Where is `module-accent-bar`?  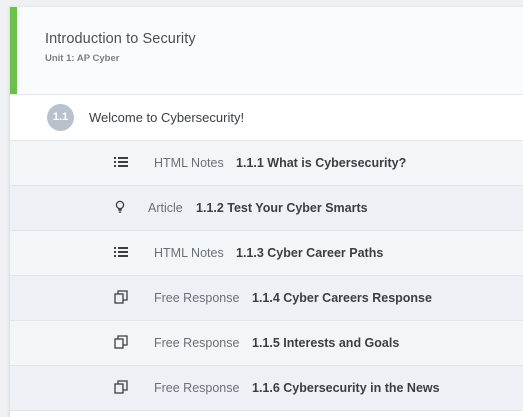
module-accent-bar is located at coordinates (13, 50).